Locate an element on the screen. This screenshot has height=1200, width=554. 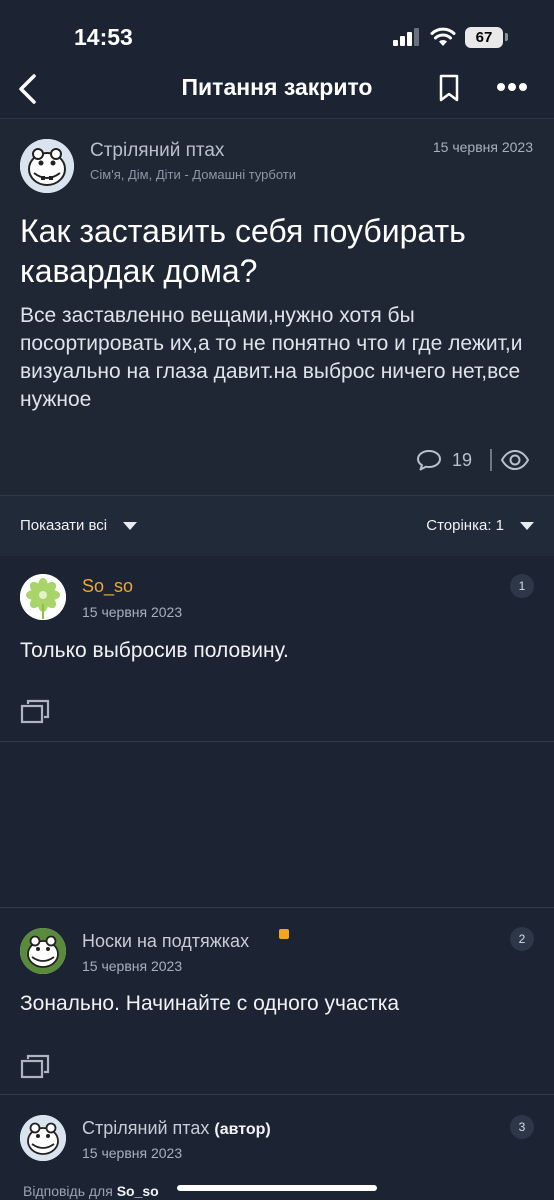
author-avatar is located at coordinates (47, 166).